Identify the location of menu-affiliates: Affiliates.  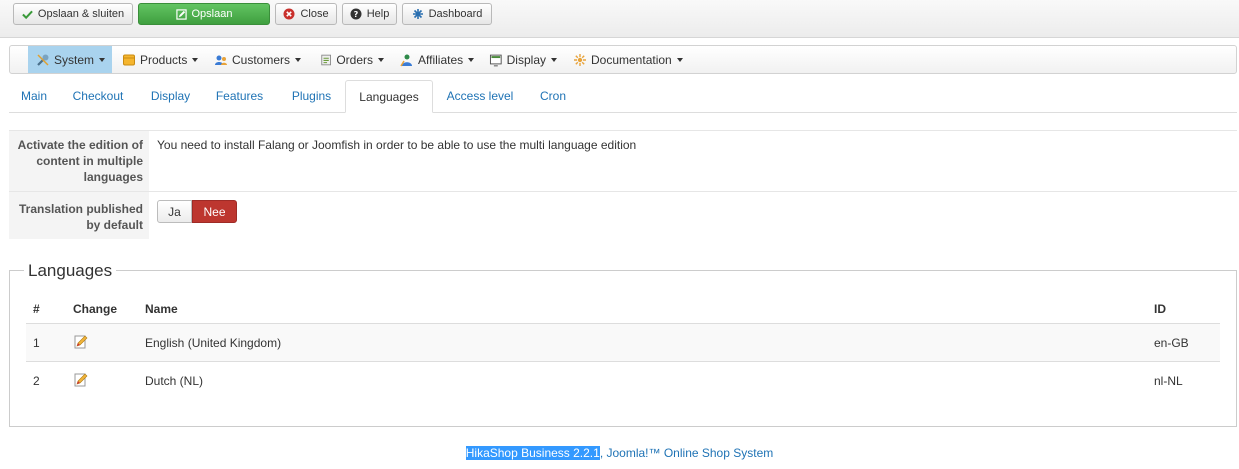
(438, 59).